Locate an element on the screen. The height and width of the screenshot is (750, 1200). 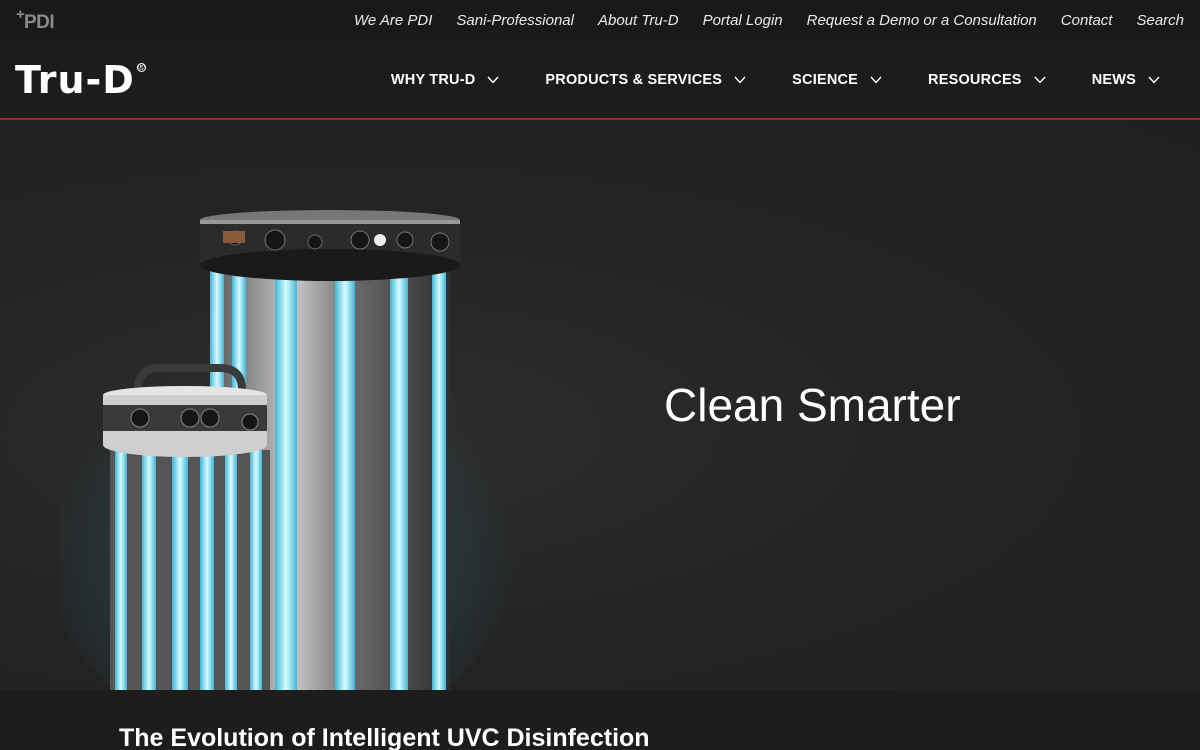
nav-item-resources: RESOURCES is located at coordinates (987, 80).